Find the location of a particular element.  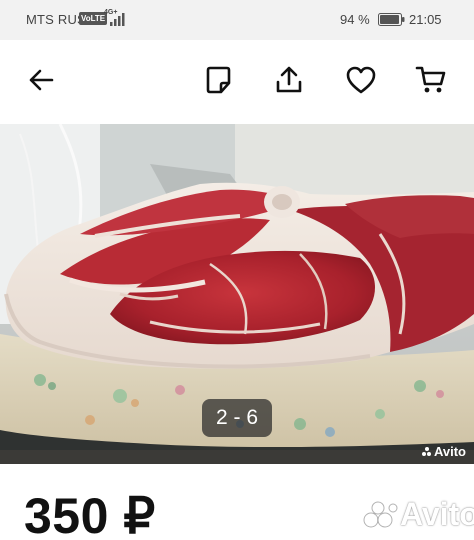

note-icon is located at coordinates (218, 80).